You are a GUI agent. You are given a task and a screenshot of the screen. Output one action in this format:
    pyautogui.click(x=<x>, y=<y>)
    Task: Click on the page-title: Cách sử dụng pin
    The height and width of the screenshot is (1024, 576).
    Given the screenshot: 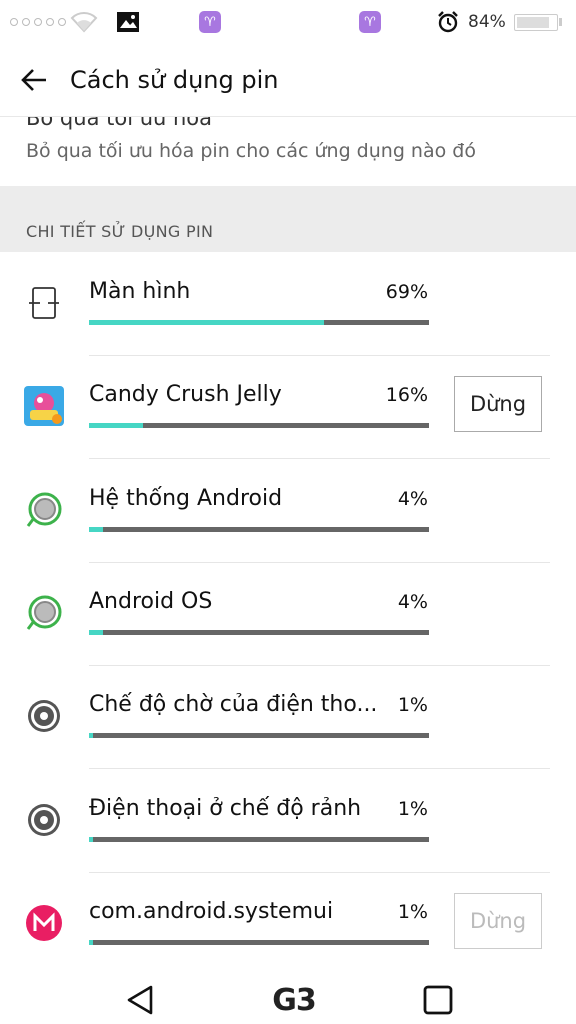 What is the action you would take?
    pyautogui.click(x=174, y=80)
    